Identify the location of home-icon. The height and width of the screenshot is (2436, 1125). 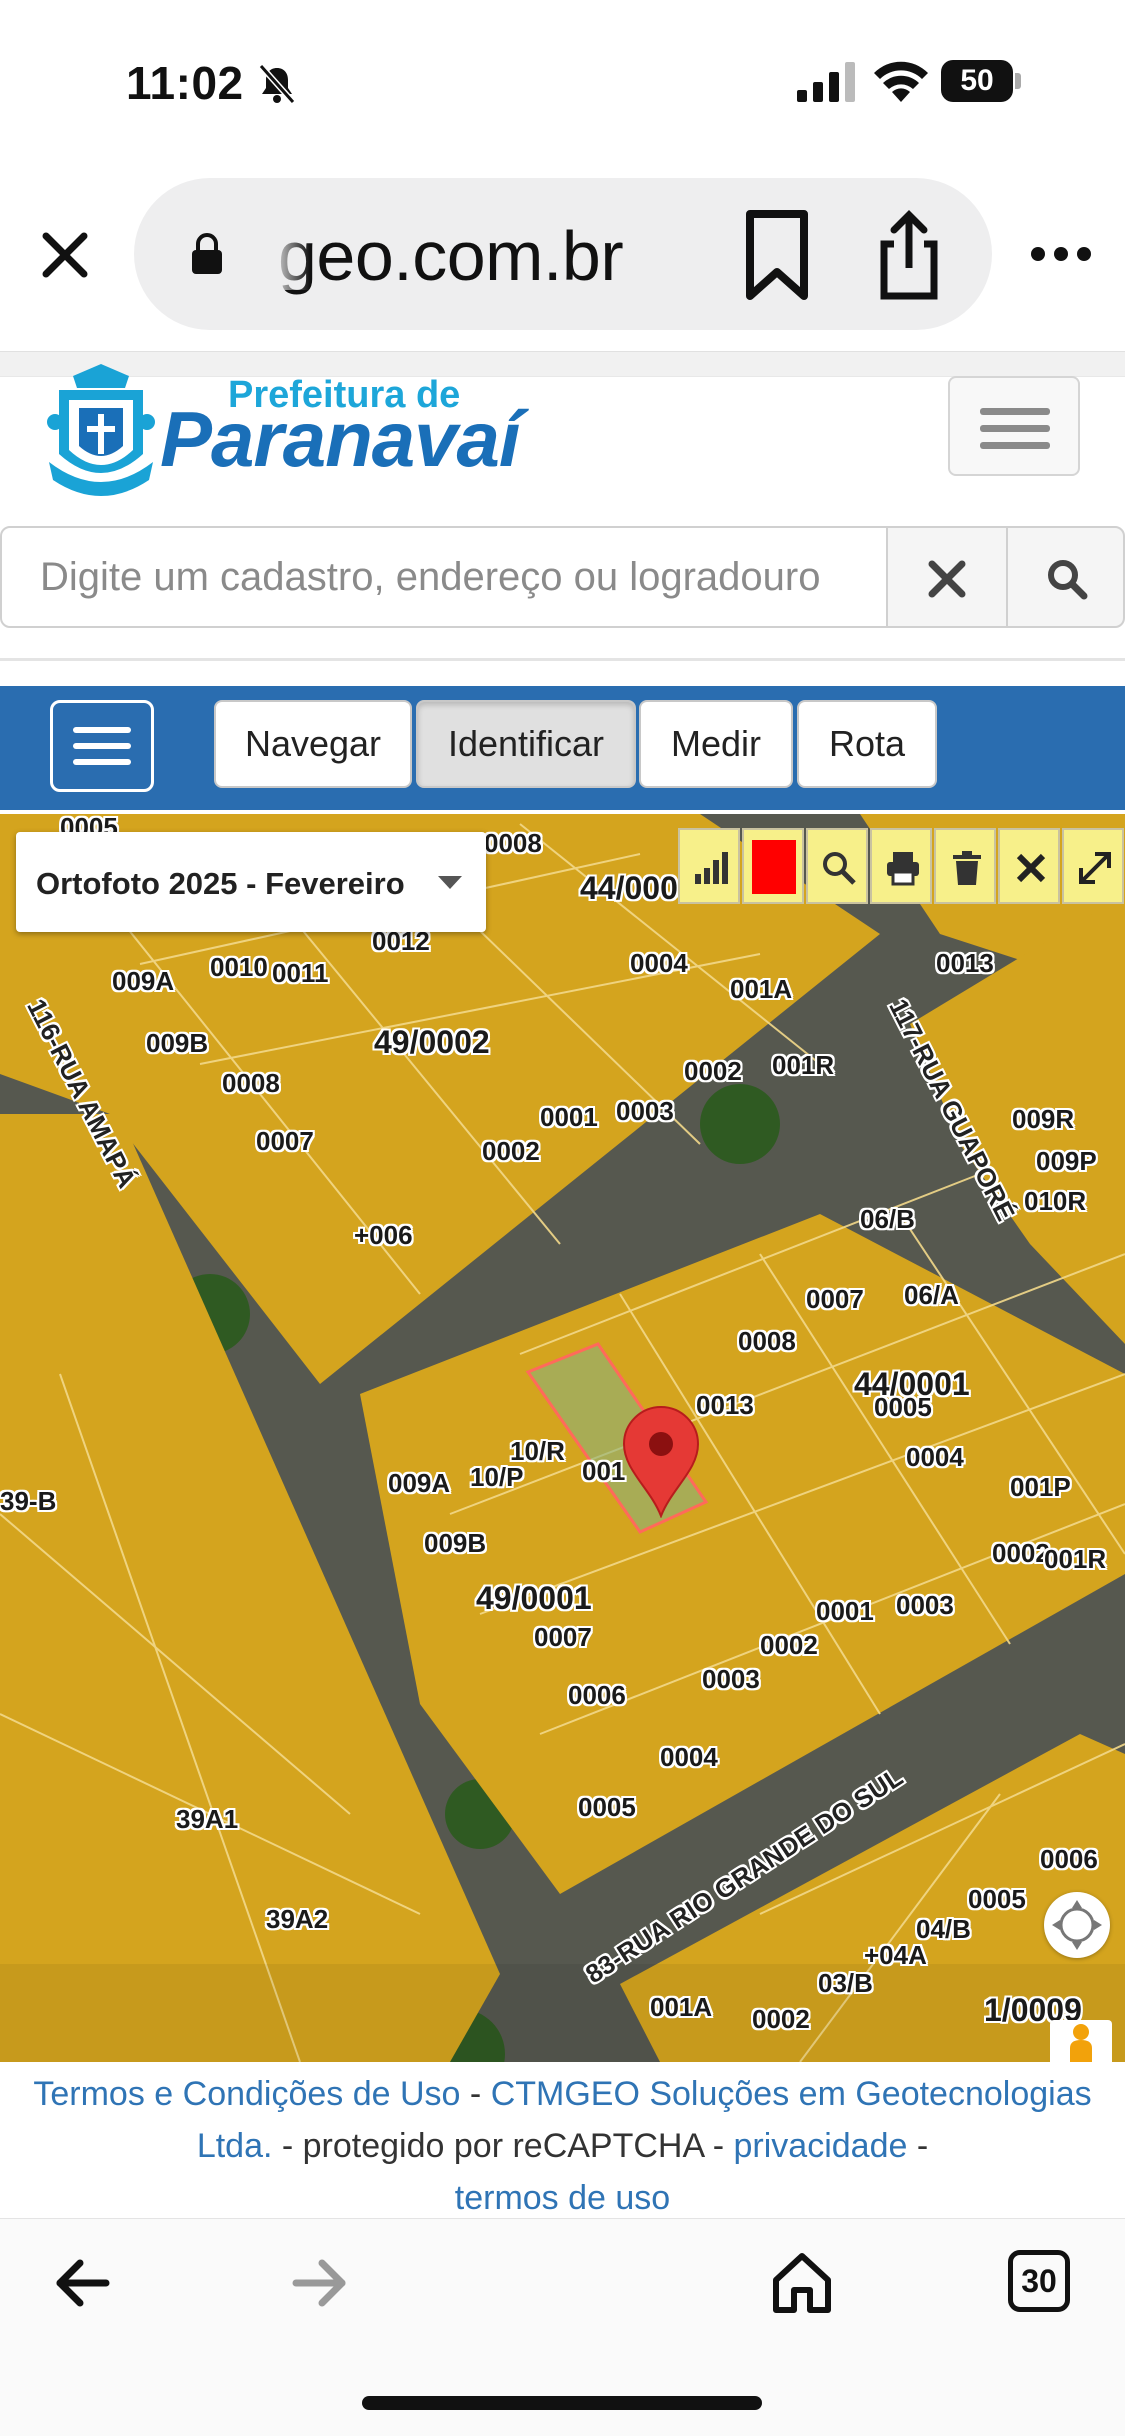
(802, 2282).